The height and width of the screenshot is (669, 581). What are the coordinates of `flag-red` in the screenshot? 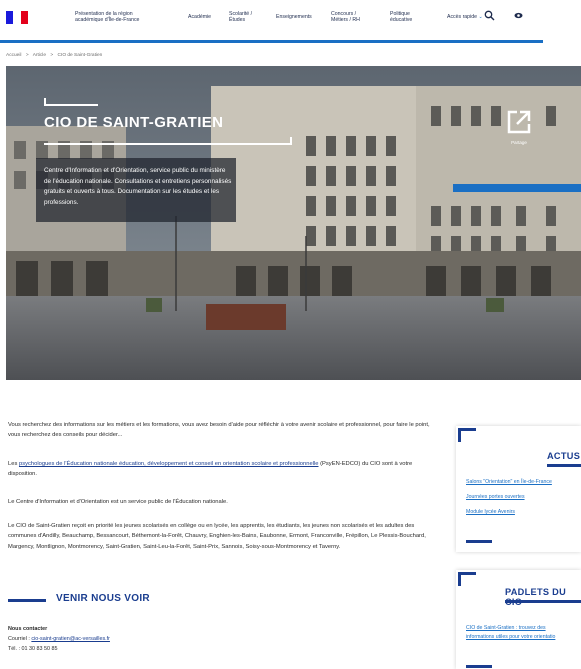 It's located at (24, 17).